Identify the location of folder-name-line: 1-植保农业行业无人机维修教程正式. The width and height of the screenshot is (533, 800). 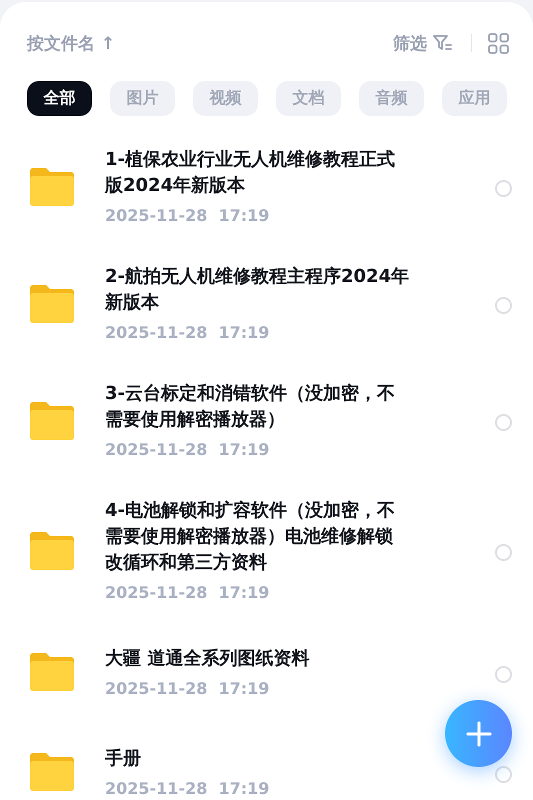
(250, 160).